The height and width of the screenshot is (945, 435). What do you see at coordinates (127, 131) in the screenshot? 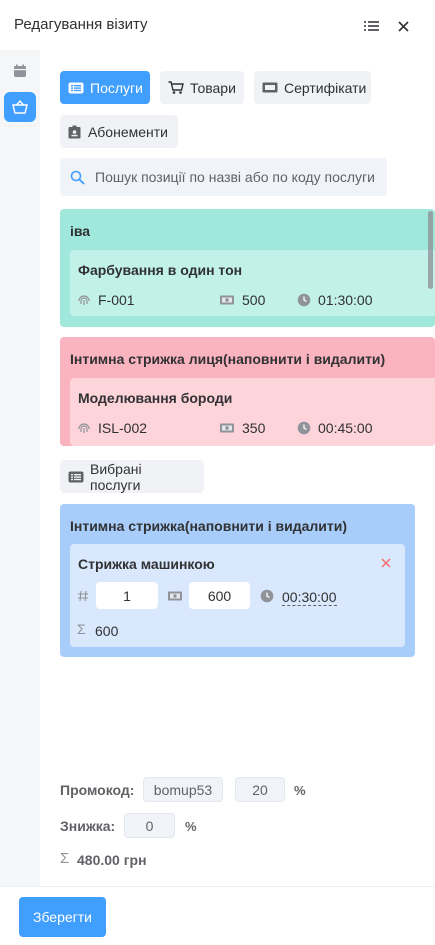
I see `tab-subscriptions-label: Абонементи` at bounding box center [127, 131].